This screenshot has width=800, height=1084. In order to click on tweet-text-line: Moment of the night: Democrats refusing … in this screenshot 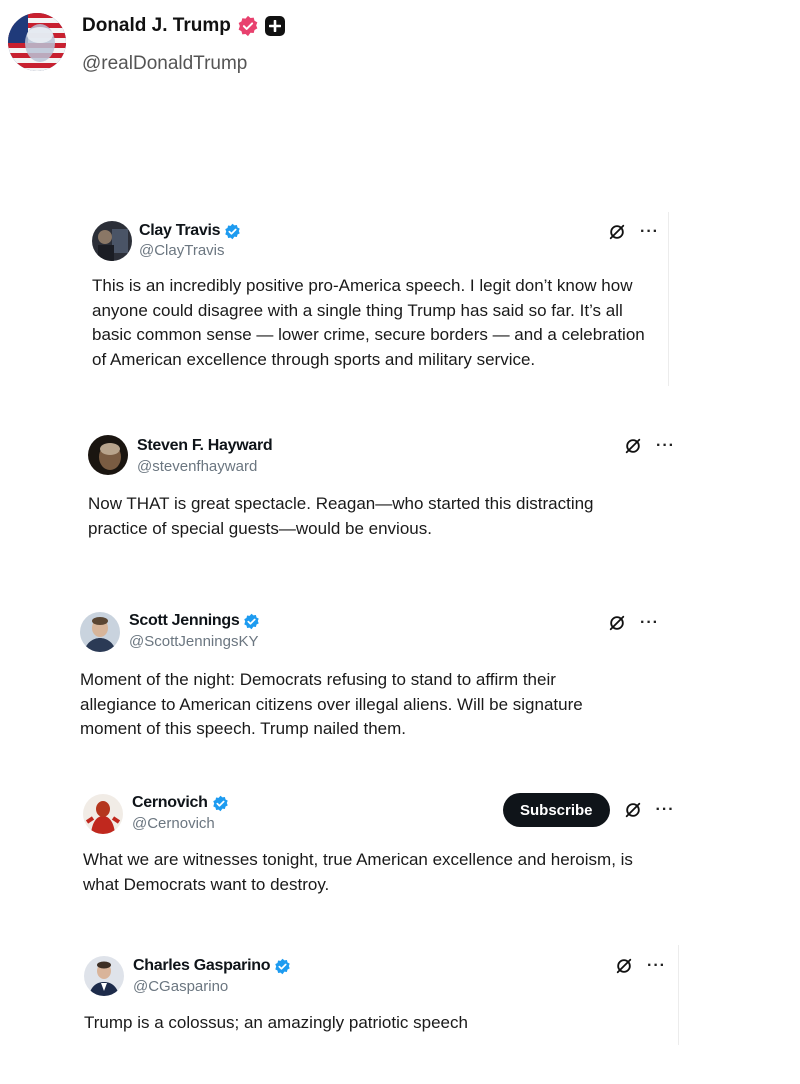, I will do `click(318, 679)`.